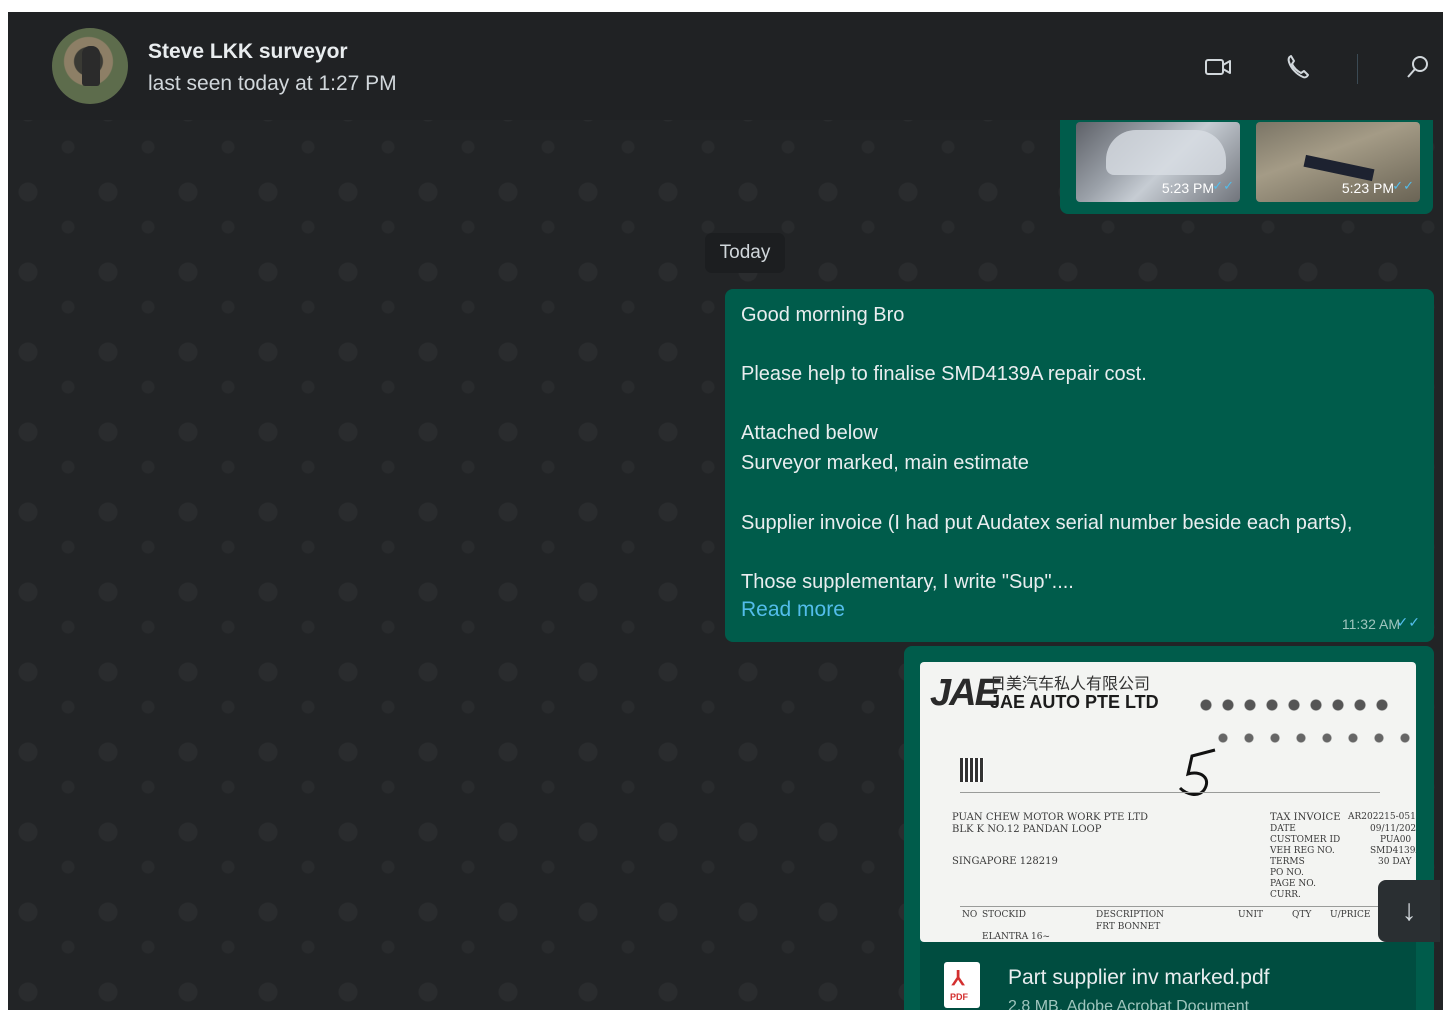 The height and width of the screenshot is (1010, 1443). I want to click on arrow-down-icon: ↓, so click(1409, 910).